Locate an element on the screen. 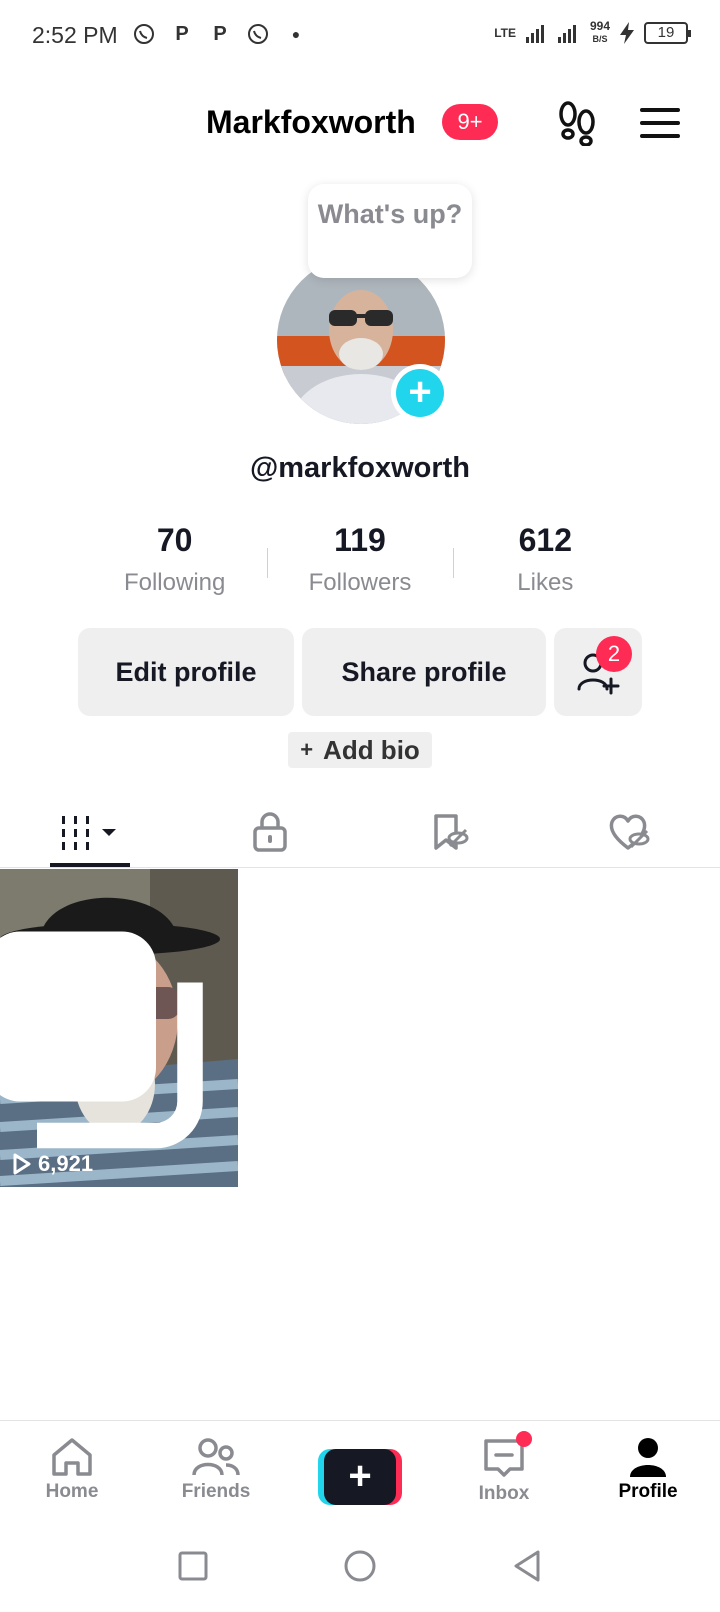 The image size is (720, 1612). add-bio-button: + Add bio is located at coordinates (360, 750).